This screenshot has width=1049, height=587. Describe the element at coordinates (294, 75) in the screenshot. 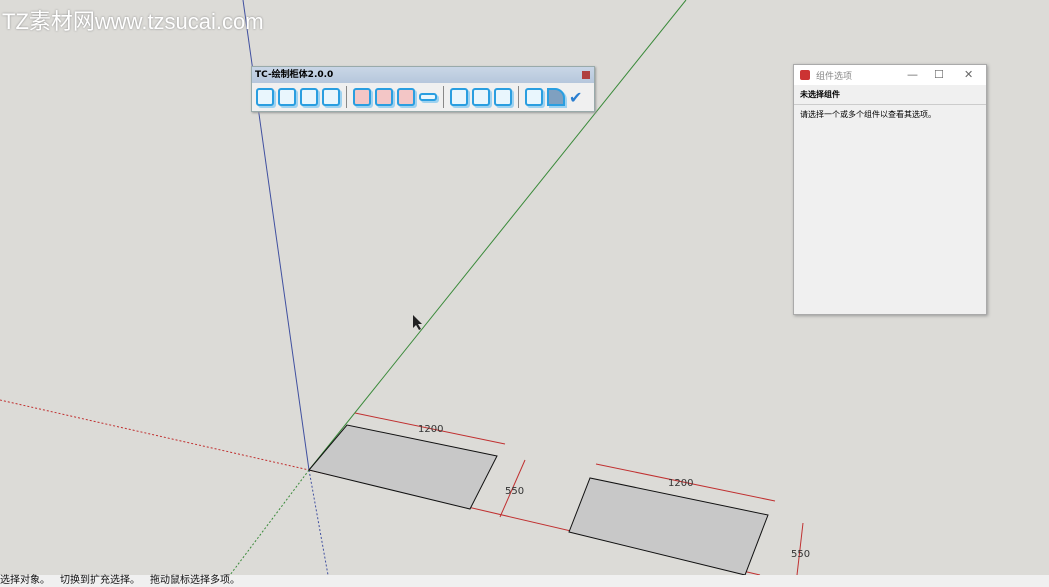

I see `toolbar-title-text: TC-绘制柜体2.0.0` at that location.